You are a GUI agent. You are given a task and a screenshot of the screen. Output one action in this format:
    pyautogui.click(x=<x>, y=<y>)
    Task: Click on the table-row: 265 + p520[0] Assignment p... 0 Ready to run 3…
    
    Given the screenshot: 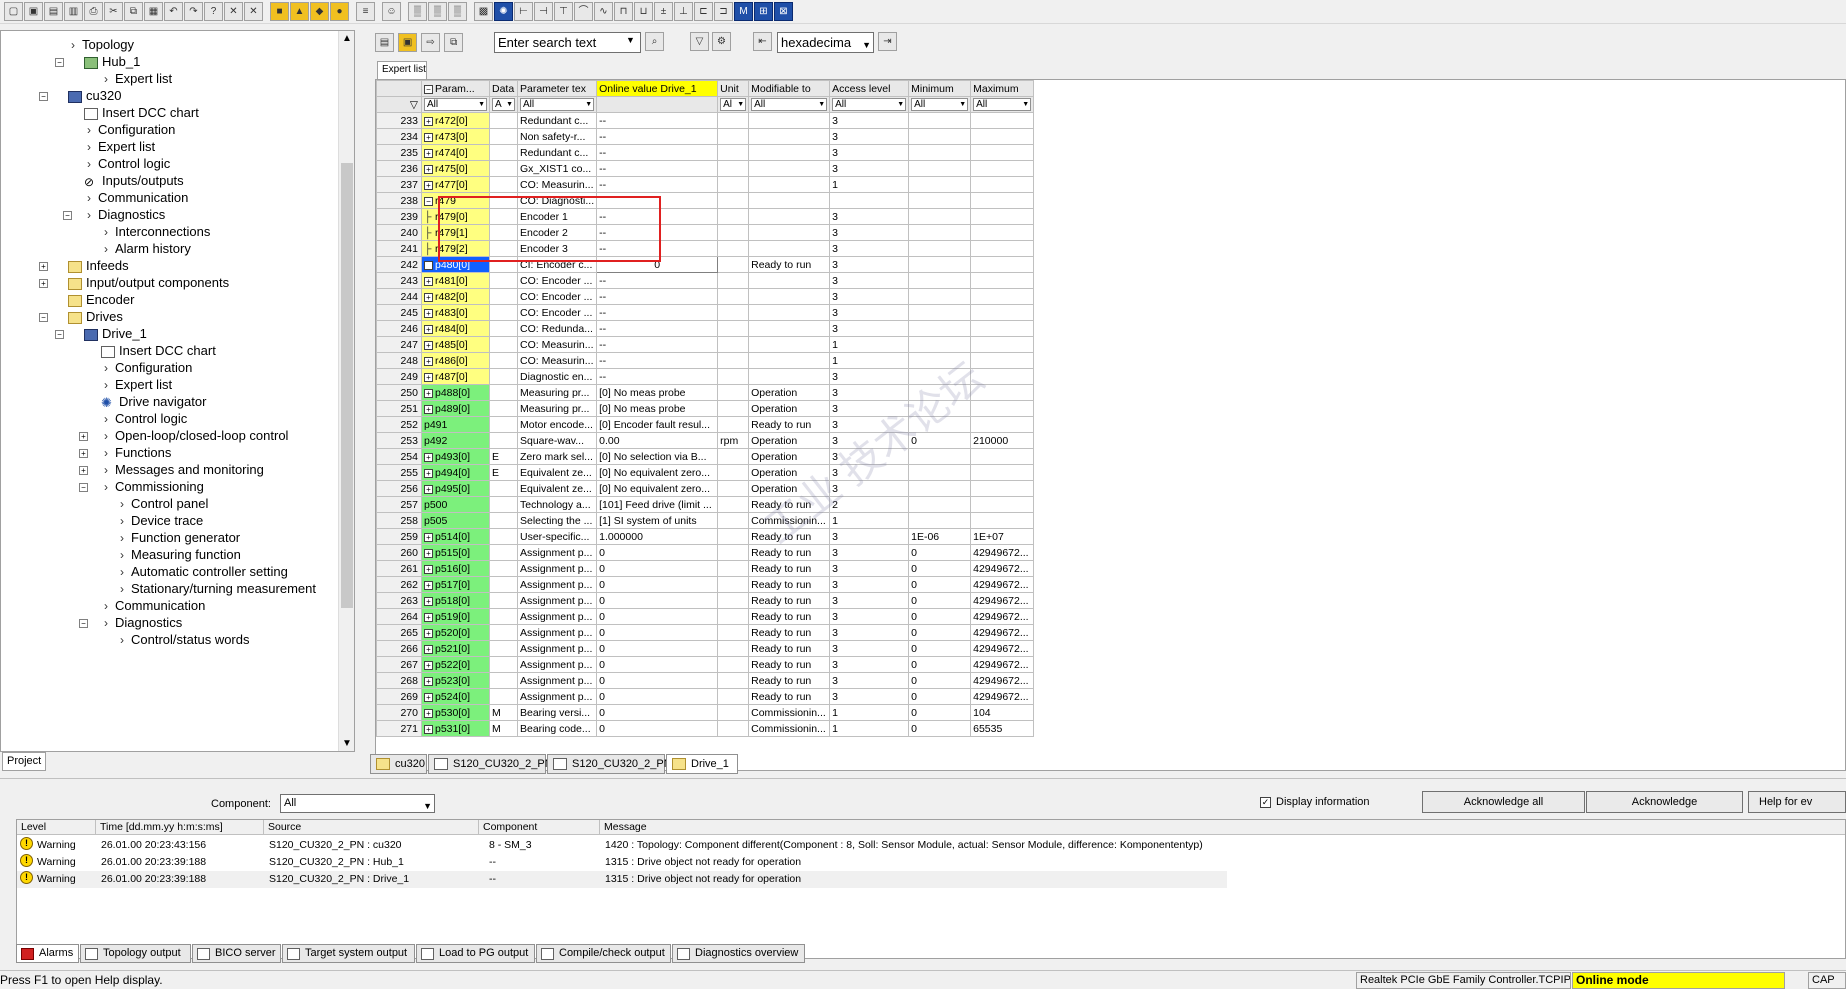 What is the action you would take?
    pyautogui.click(x=705, y=632)
    